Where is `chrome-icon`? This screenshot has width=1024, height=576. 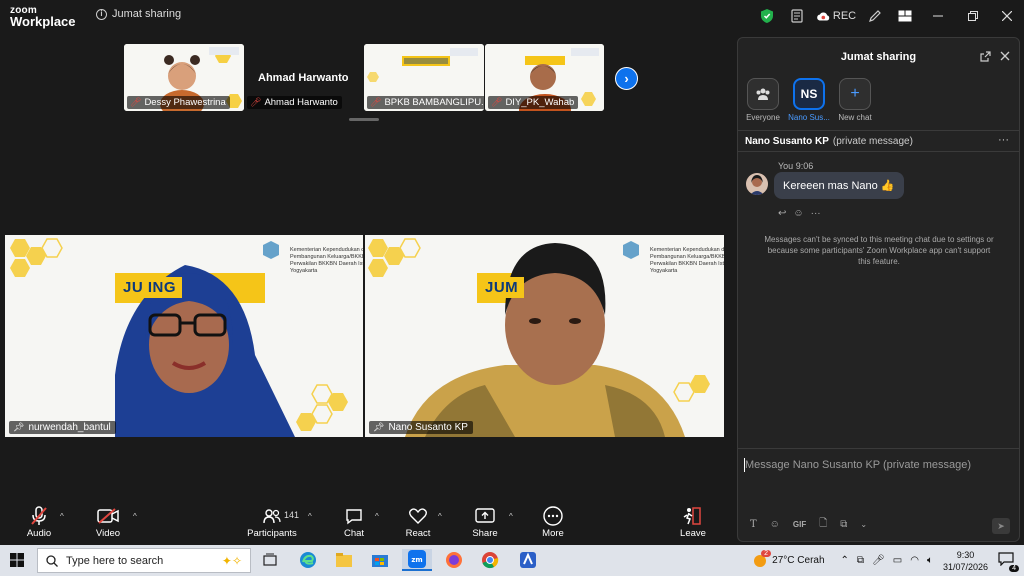
chrome-icon is located at coordinates (490, 560).